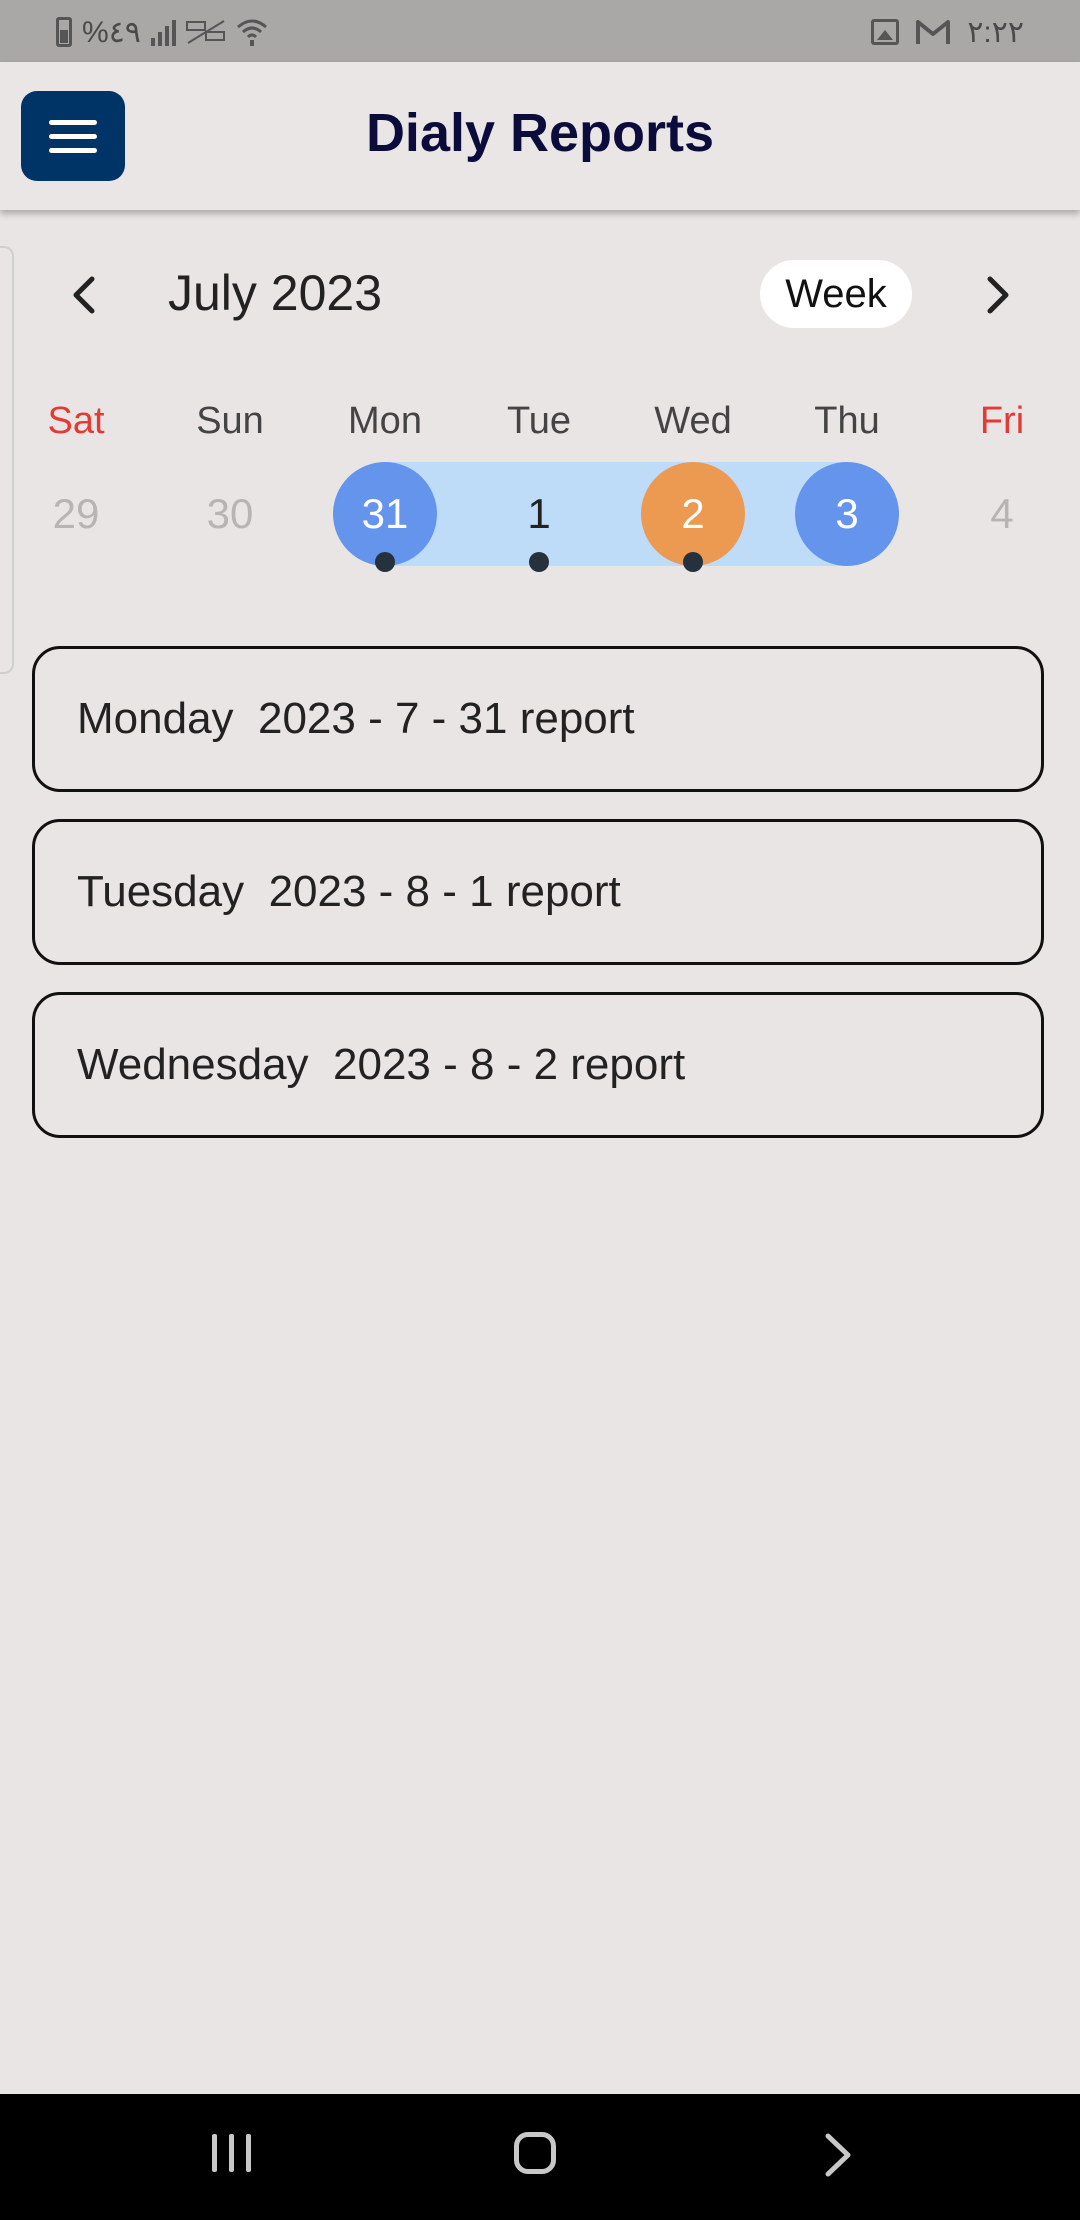  I want to click on home-icon, so click(535, 2153).